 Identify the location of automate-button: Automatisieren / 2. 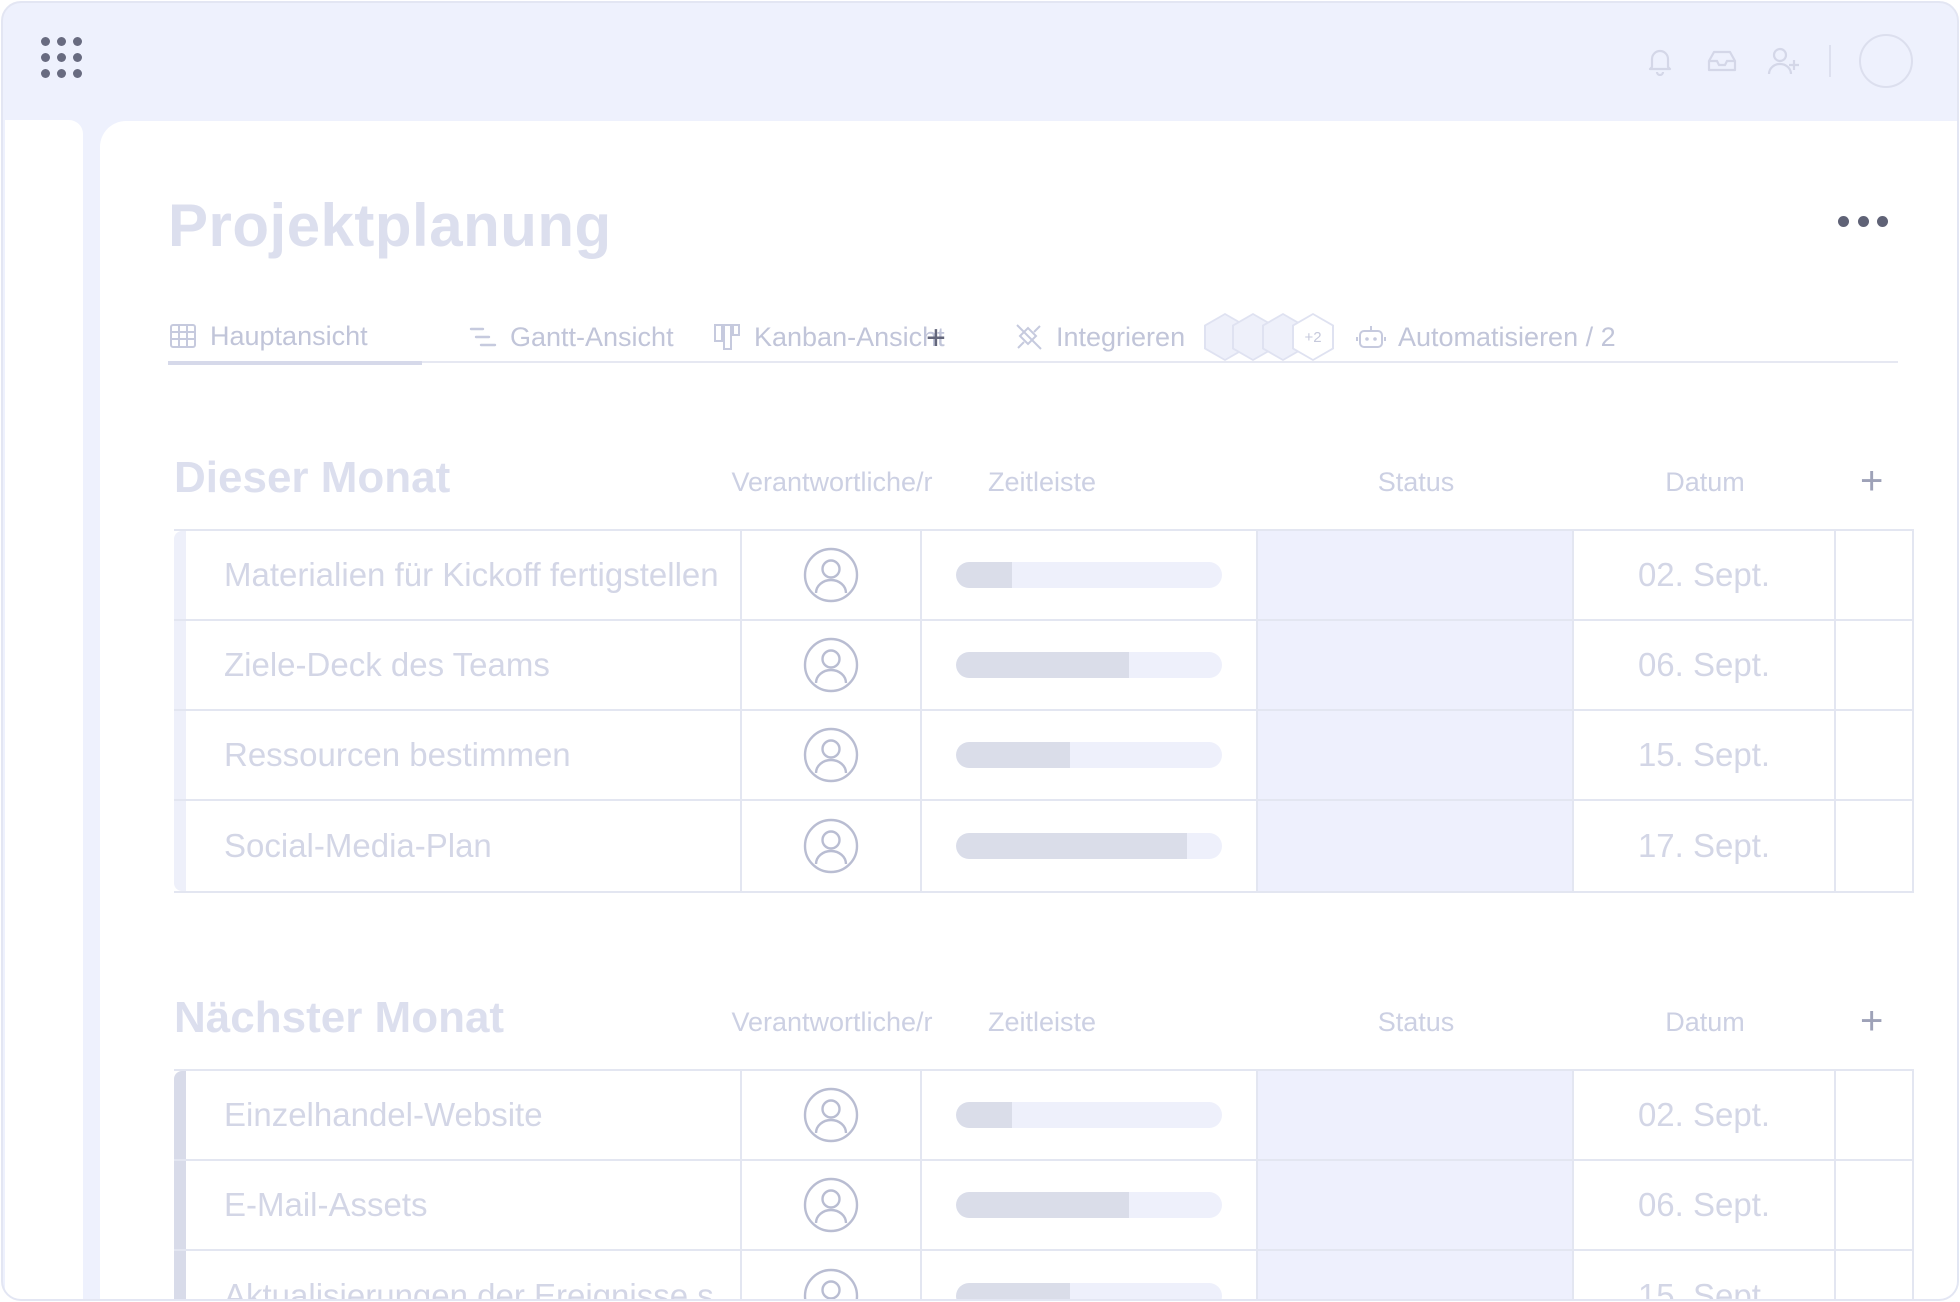
(1486, 337).